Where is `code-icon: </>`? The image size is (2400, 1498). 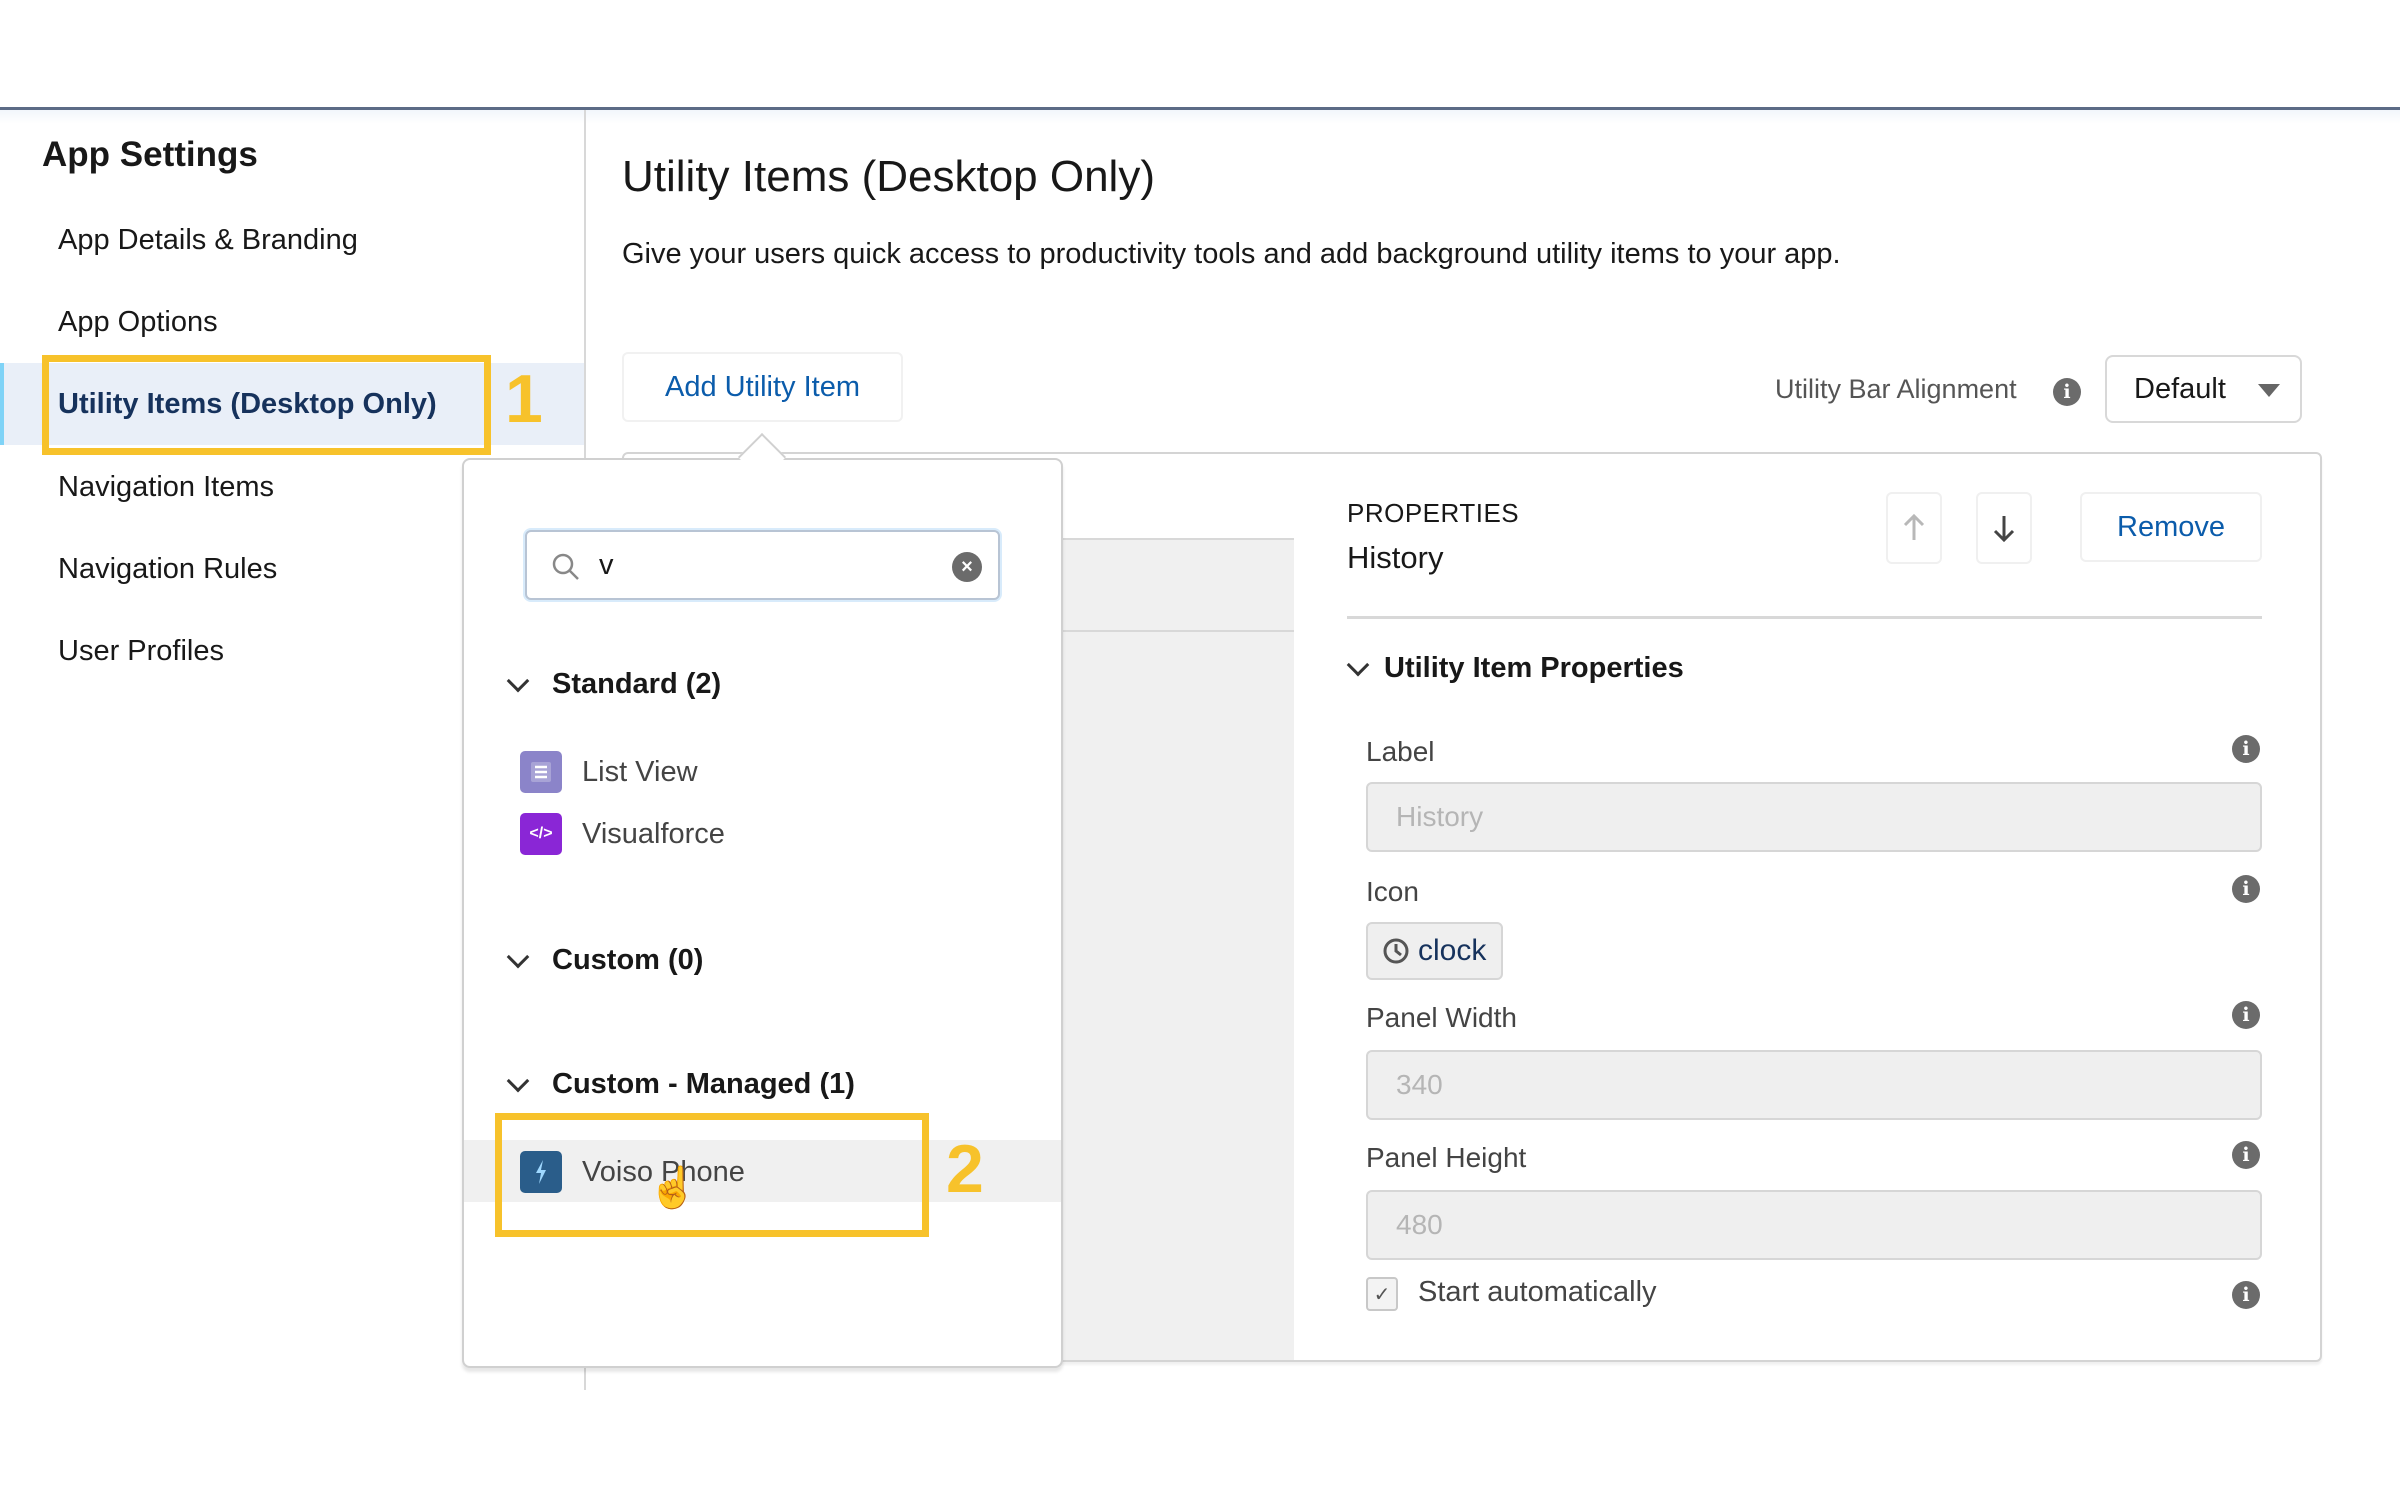 code-icon: </> is located at coordinates (541, 834).